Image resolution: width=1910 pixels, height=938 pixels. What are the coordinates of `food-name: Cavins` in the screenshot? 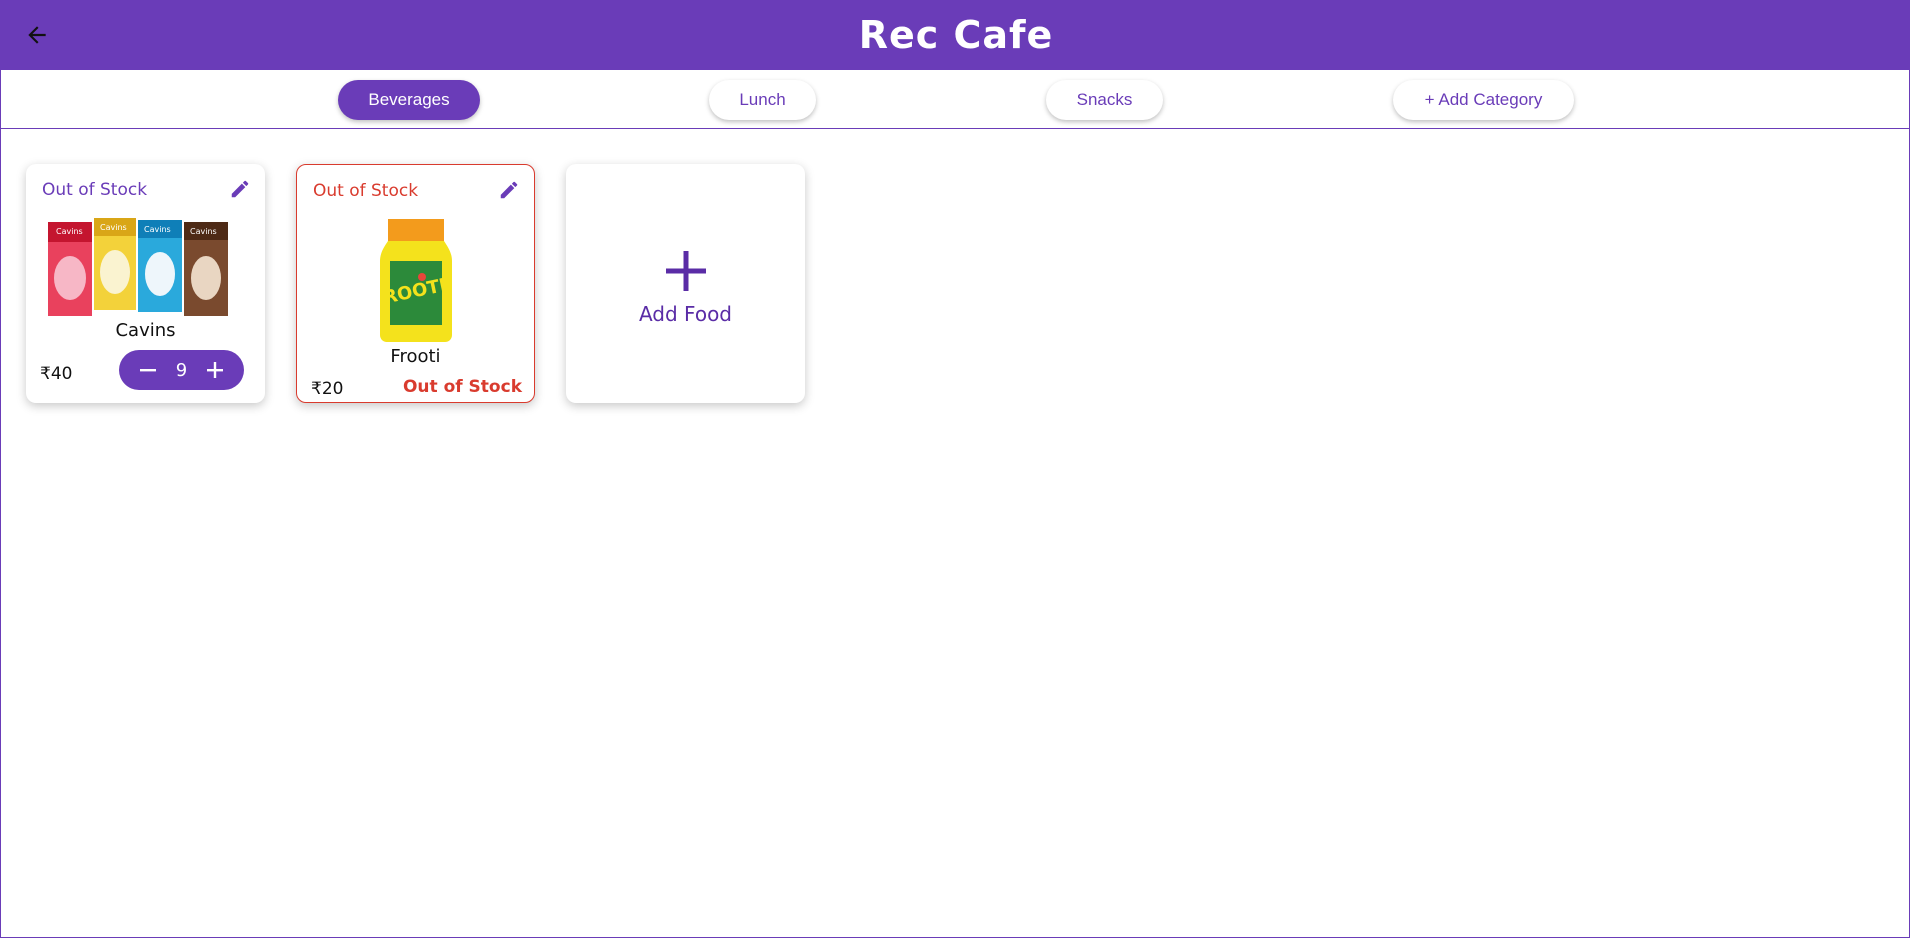 It's located at (145, 330).